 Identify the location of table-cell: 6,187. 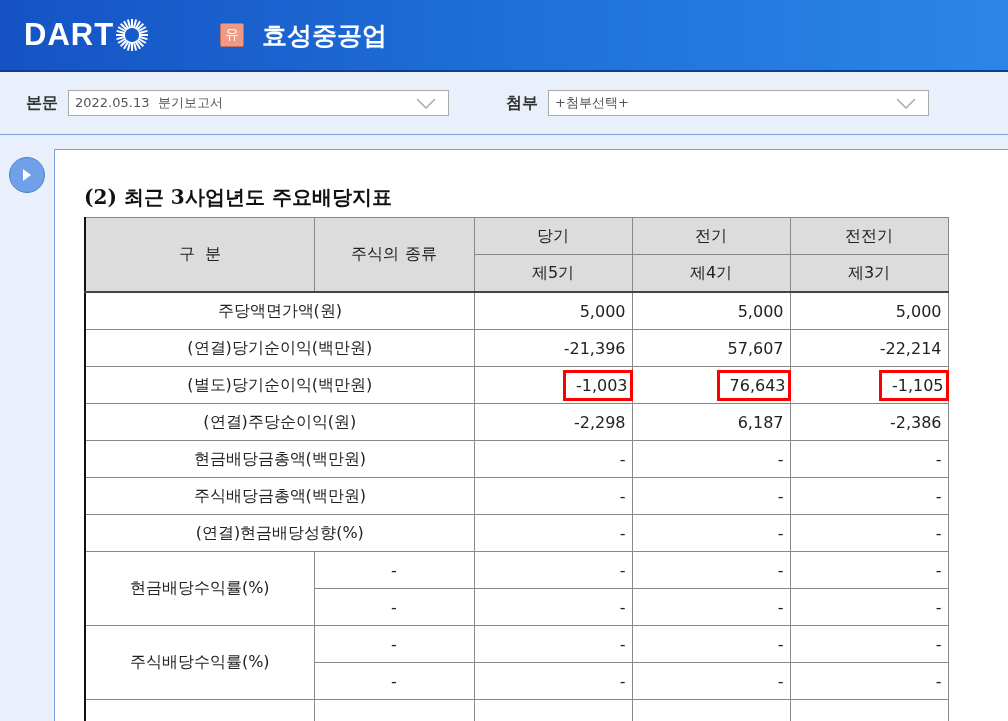
(711, 422).